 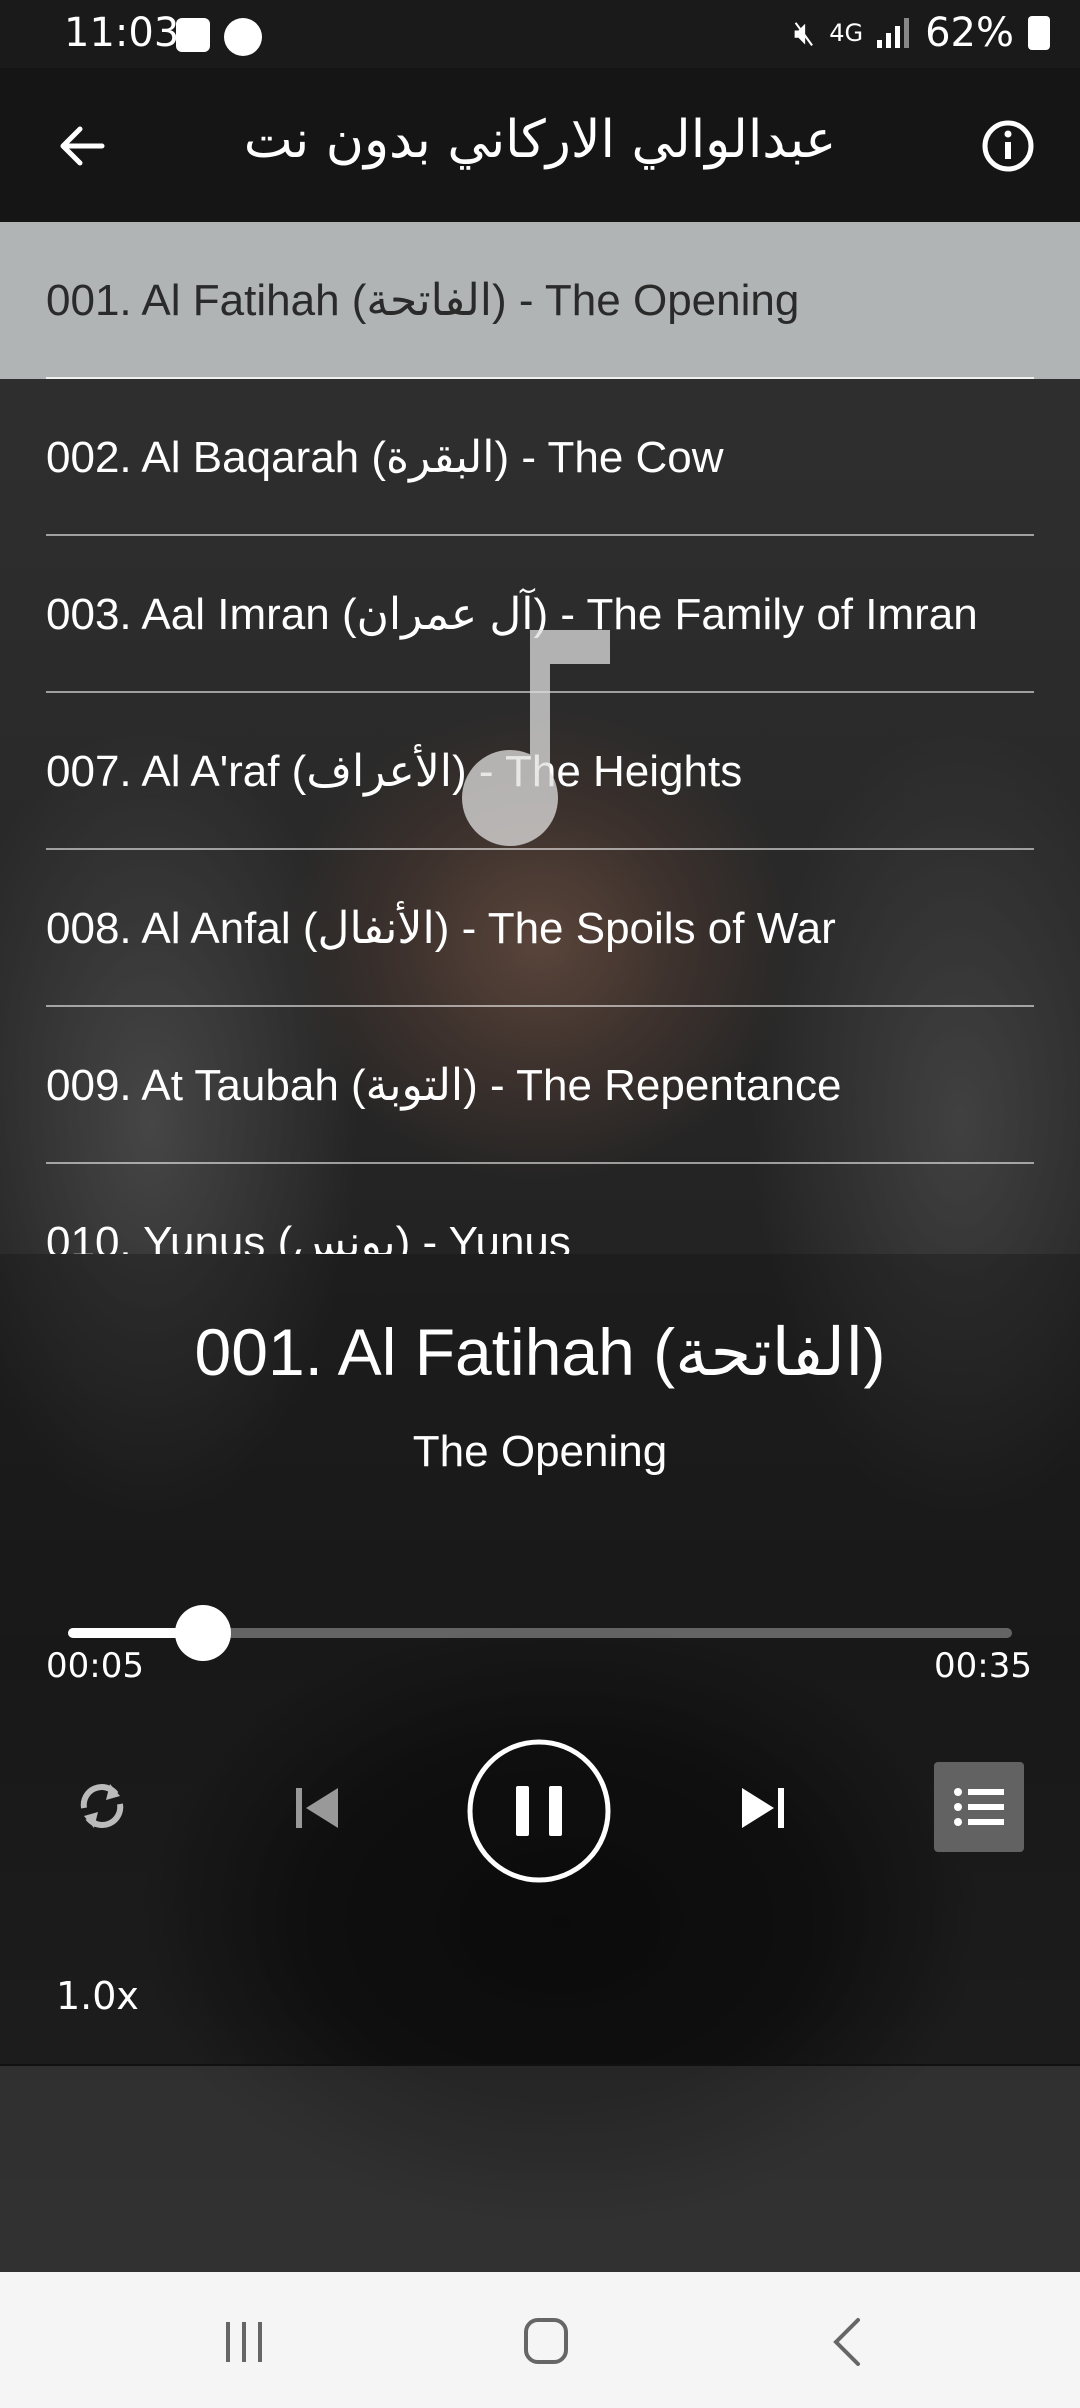 What do you see at coordinates (243, 37) in the screenshot?
I see `call-notification-icon` at bounding box center [243, 37].